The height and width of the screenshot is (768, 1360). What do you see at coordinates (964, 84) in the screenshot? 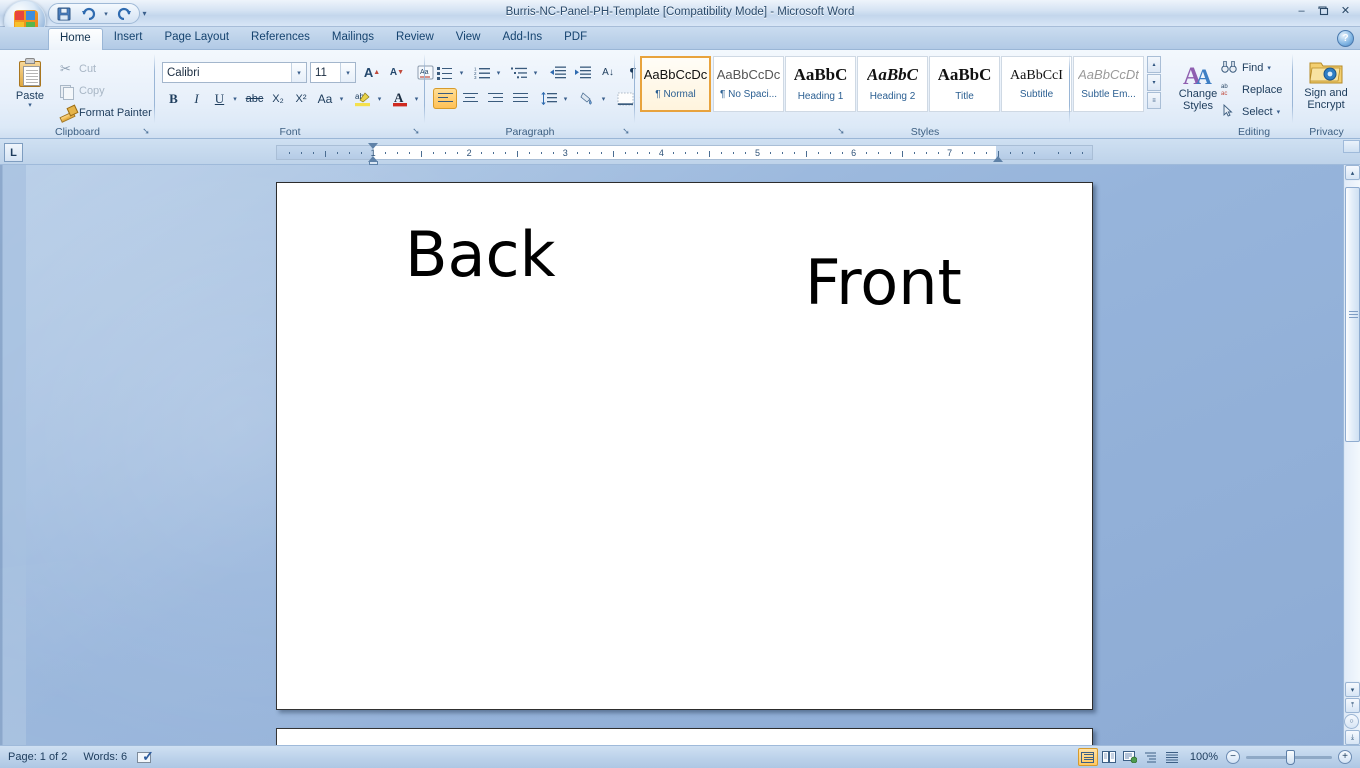
I see `style-title: AaBbC Title` at bounding box center [964, 84].